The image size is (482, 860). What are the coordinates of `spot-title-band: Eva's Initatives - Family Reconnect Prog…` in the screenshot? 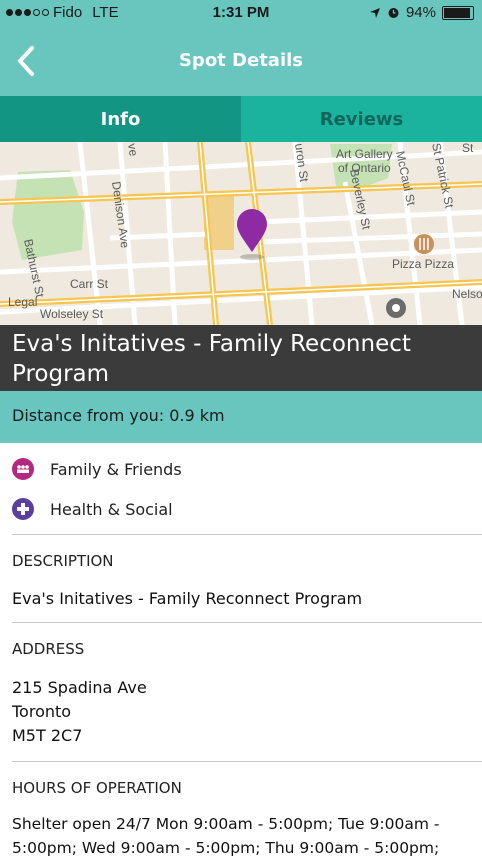 It's located at (241, 358).